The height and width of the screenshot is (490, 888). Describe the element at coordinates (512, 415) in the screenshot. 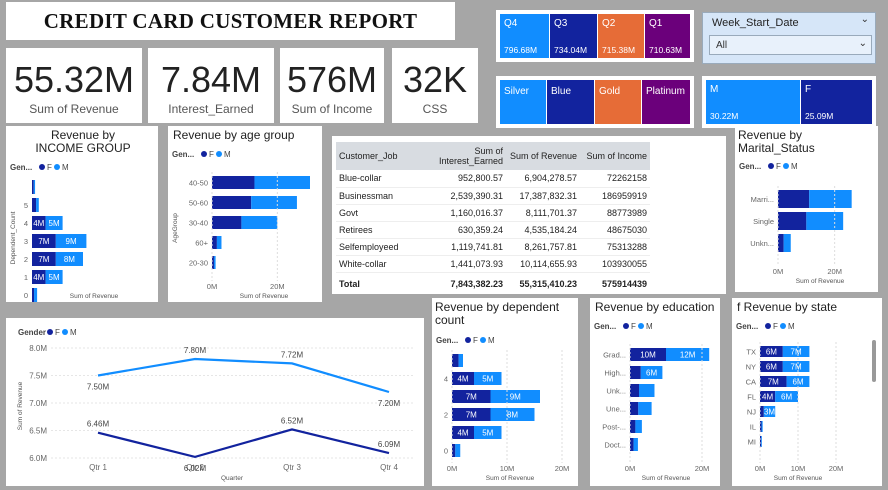

I see `data-label-m: 8M` at that location.